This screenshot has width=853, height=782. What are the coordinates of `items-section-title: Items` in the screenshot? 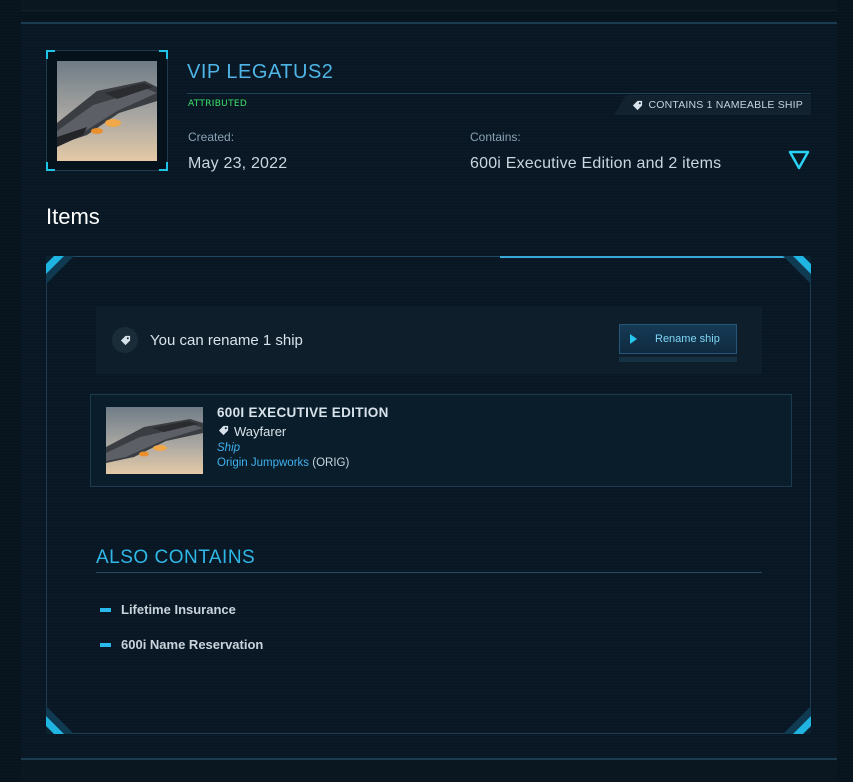 It's located at (73, 216).